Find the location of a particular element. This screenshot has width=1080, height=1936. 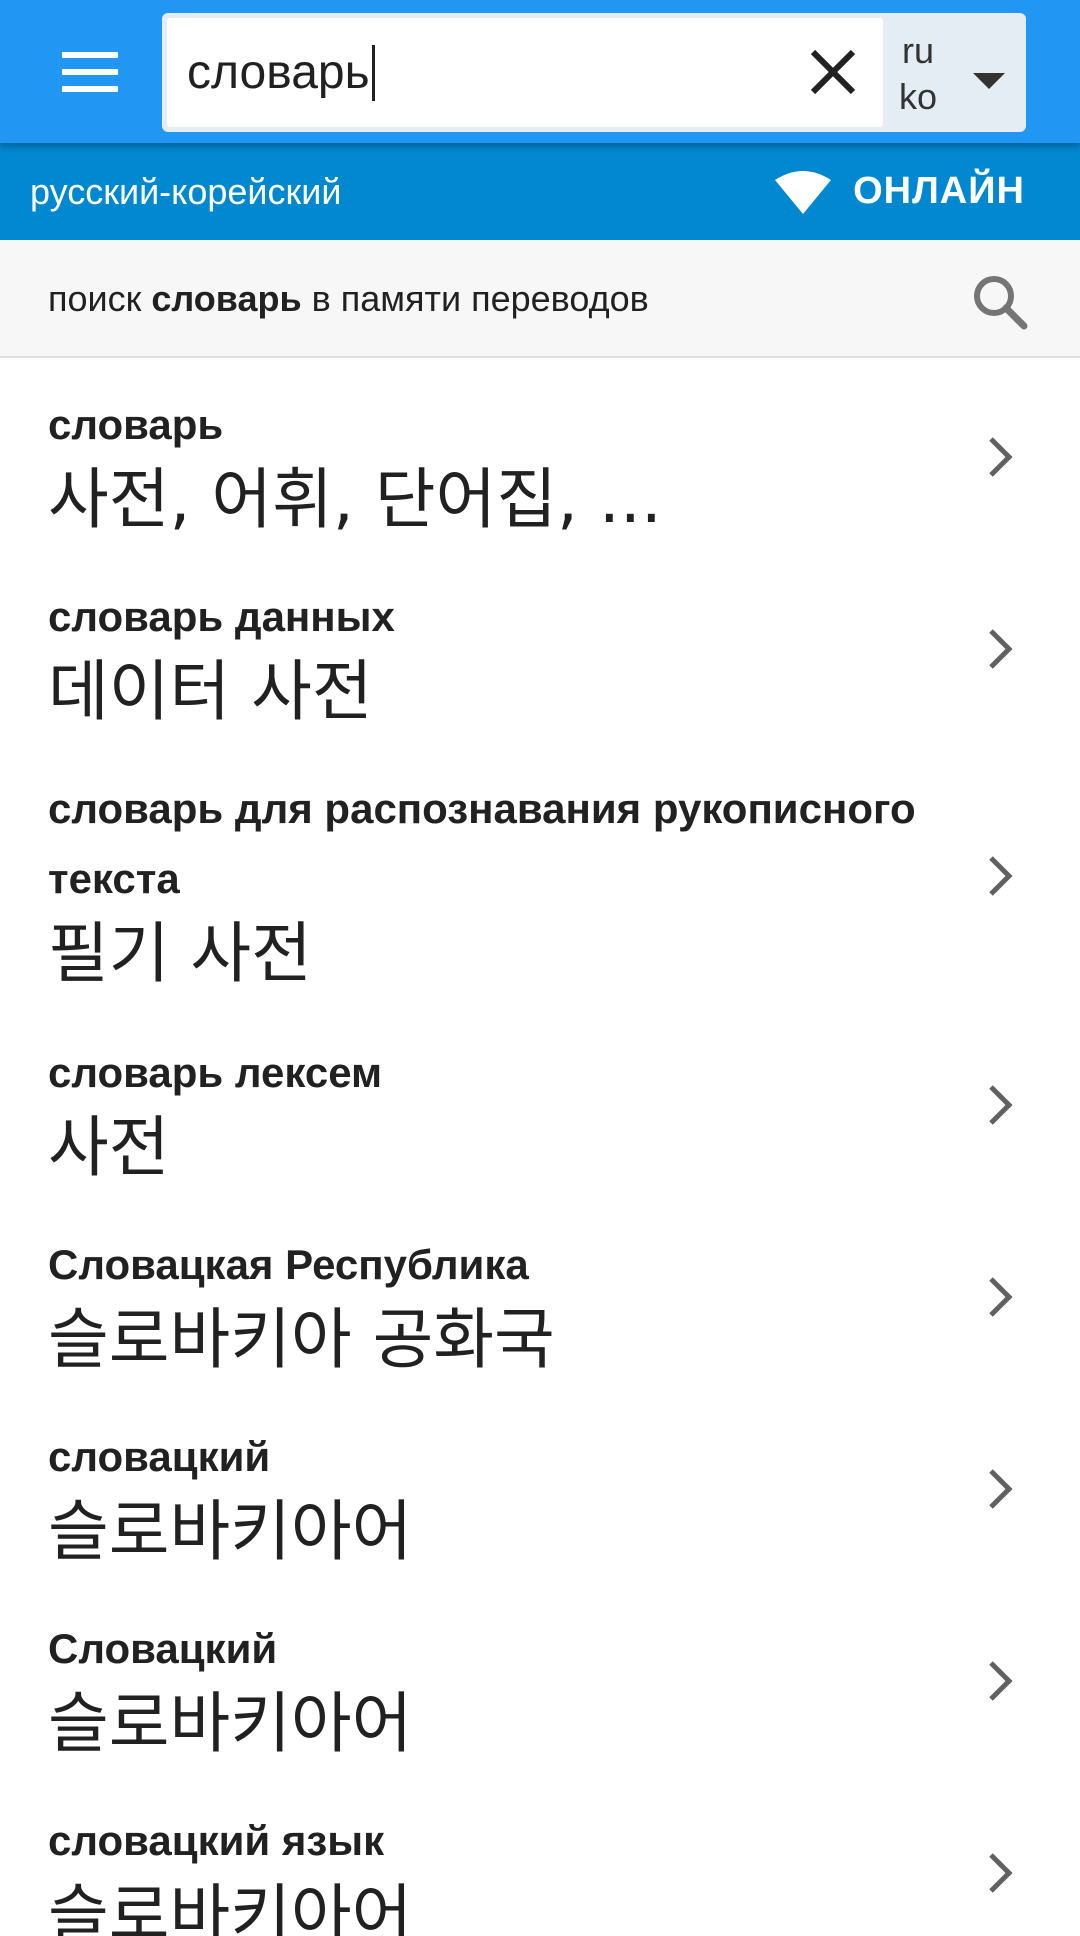

translation-memory-search: поиск словарь в памяти переводов is located at coordinates (540, 299).